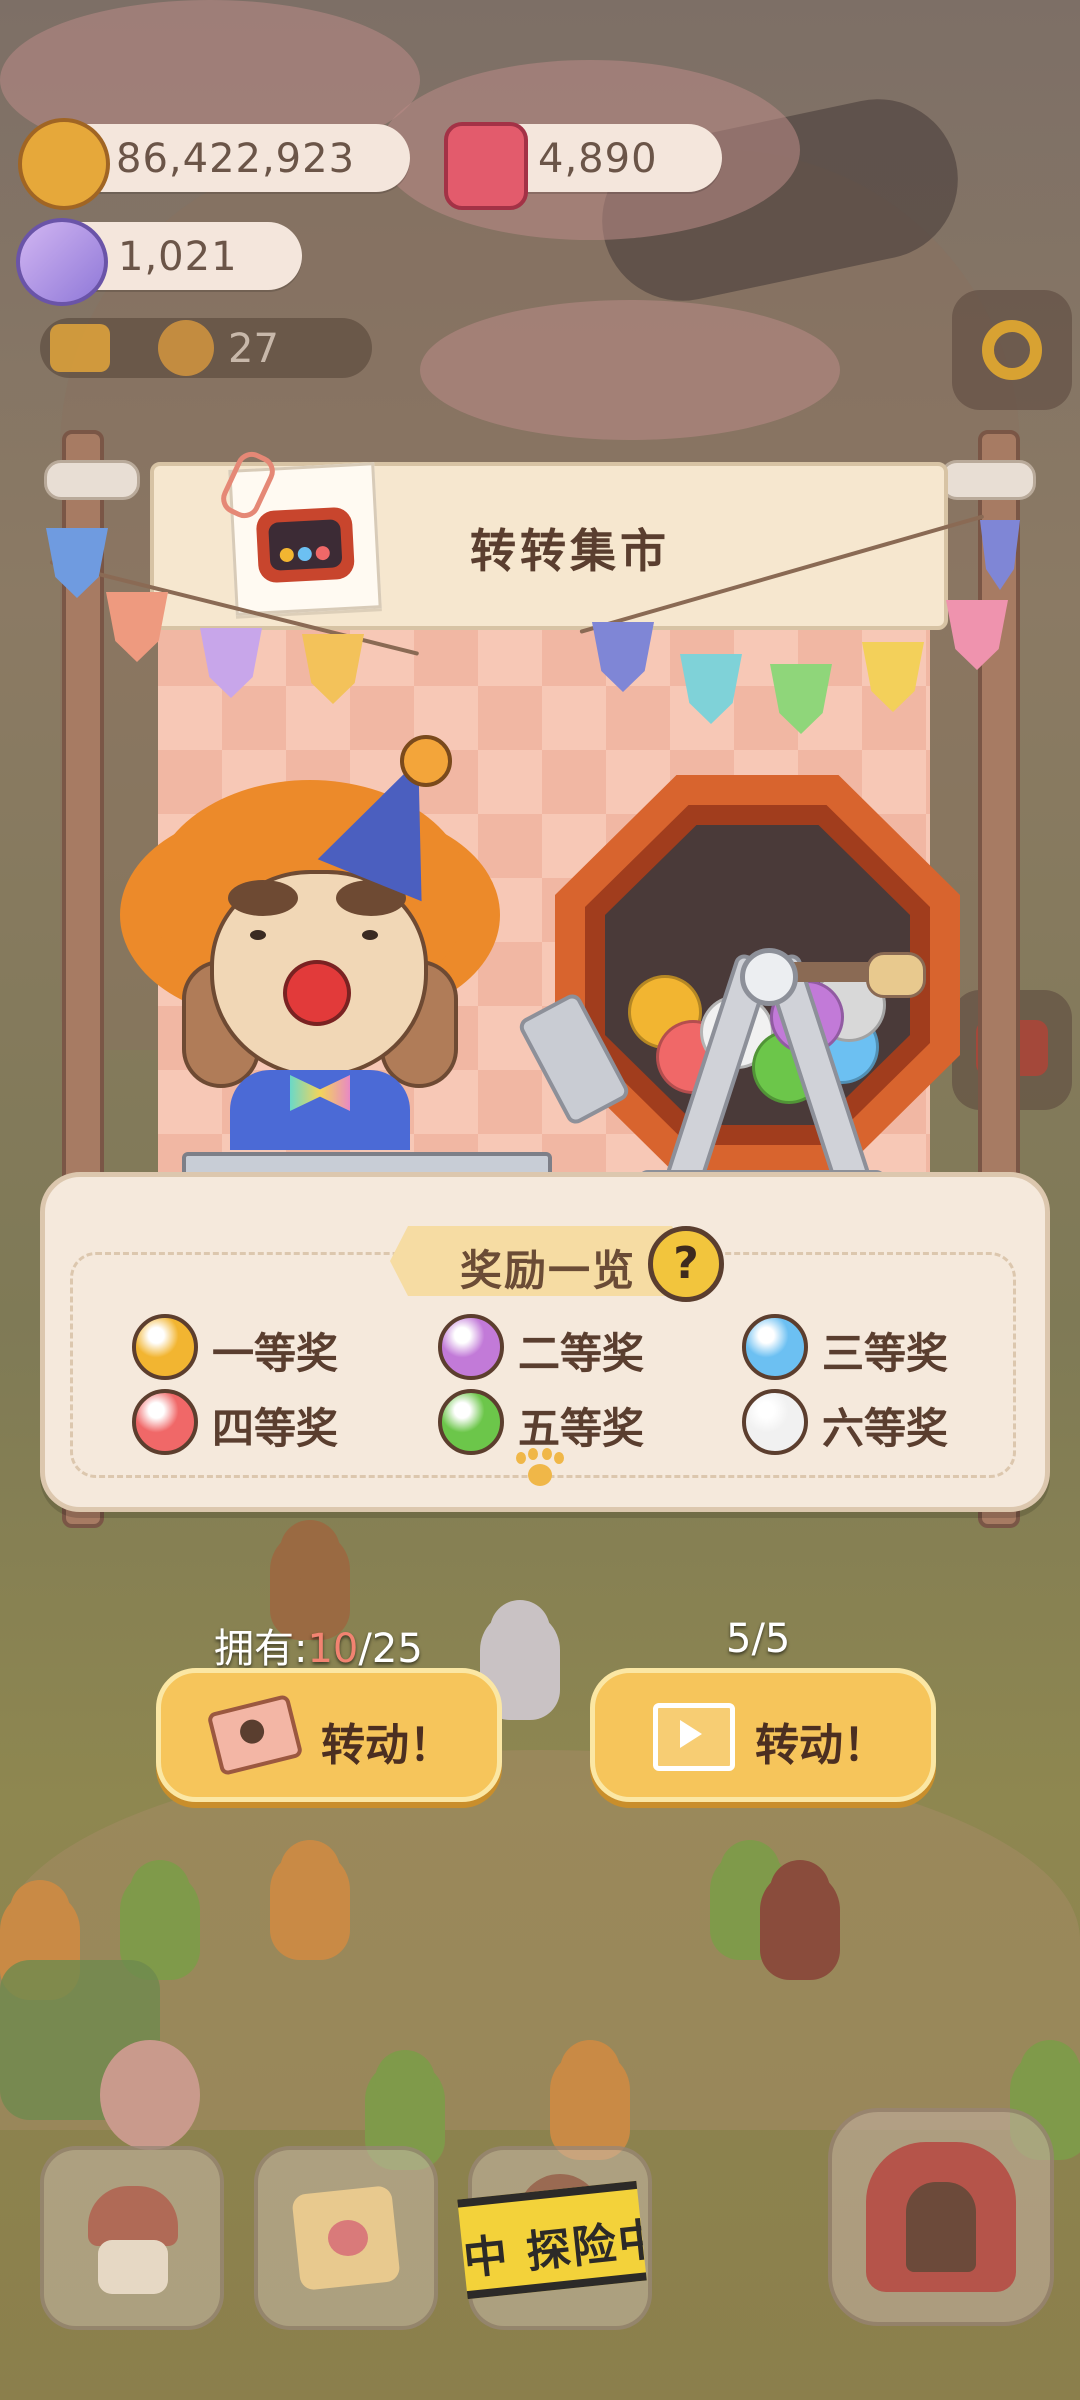 The image size is (1080, 2400). What do you see at coordinates (275, 1428) in the screenshot?
I see `prize-label: 四等奖` at bounding box center [275, 1428].